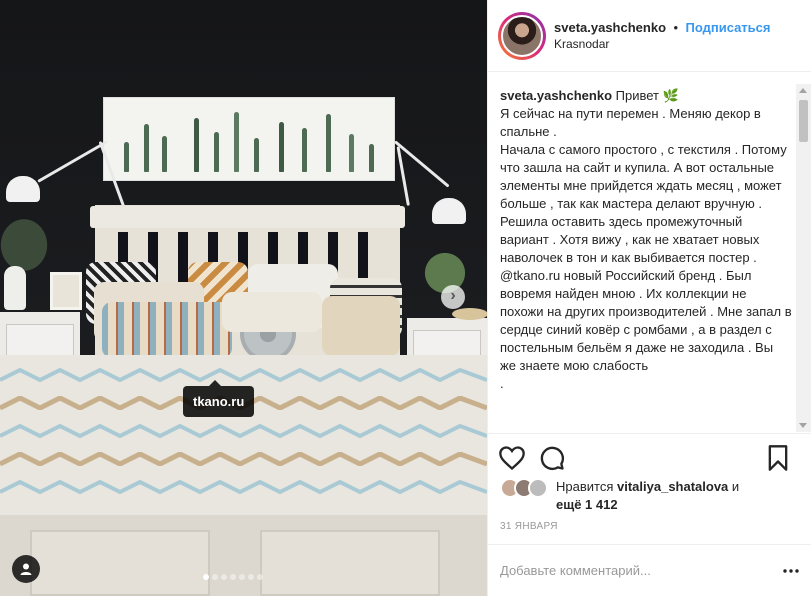 The height and width of the screenshot is (596, 811). Describe the element at coordinates (120, 563) in the screenshot. I see `bed-panel-left` at that location.